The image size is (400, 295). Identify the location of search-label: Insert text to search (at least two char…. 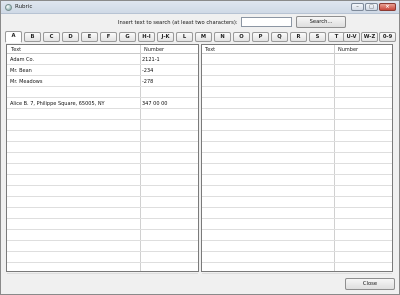
(178, 23).